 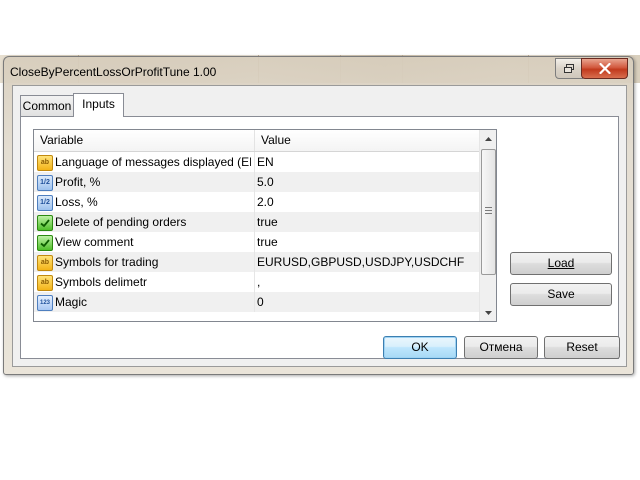 I want to click on cell-variable: Symbols delimetr, so click(x=101, y=282).